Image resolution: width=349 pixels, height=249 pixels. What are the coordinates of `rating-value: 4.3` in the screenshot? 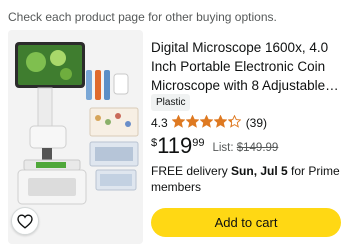 It's located at (159, 123).